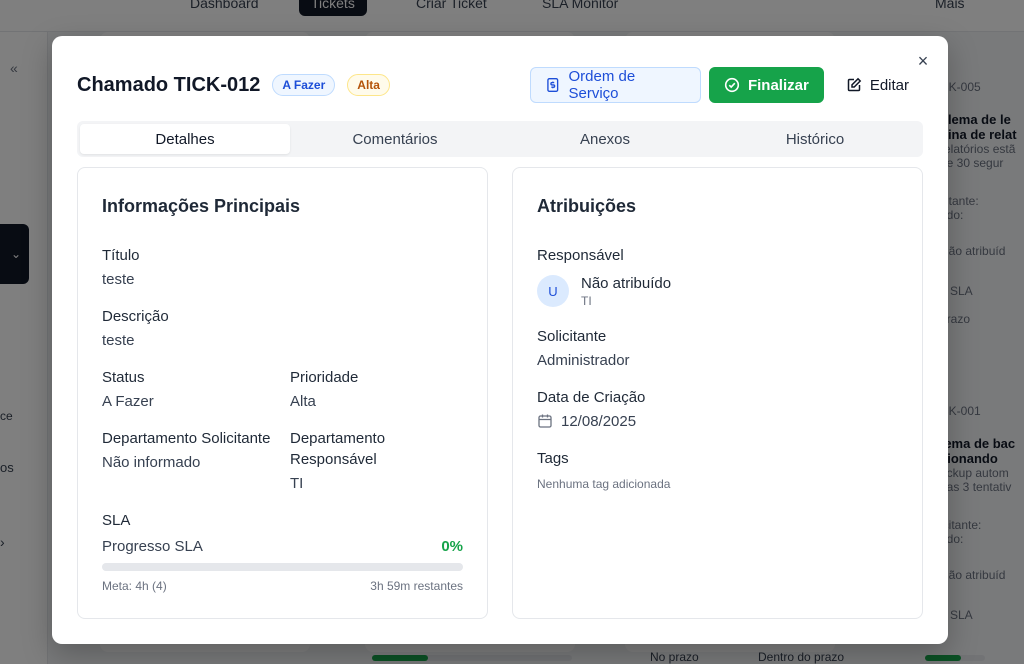 The height and width of the screenshot is (664, 1024). I want to click on button-label: Finalizar, so click(778, 85).